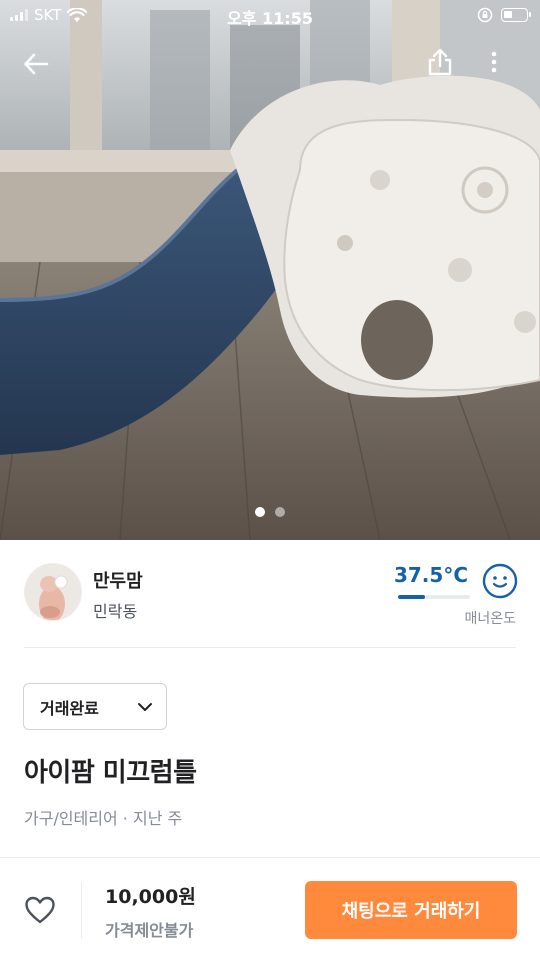 The height and width of the screenshot is (961, 540). What do you see at coordinates (150, 897) in the screenshot?
I see `item-price: 10,000원` at bounding box center [150, 897].